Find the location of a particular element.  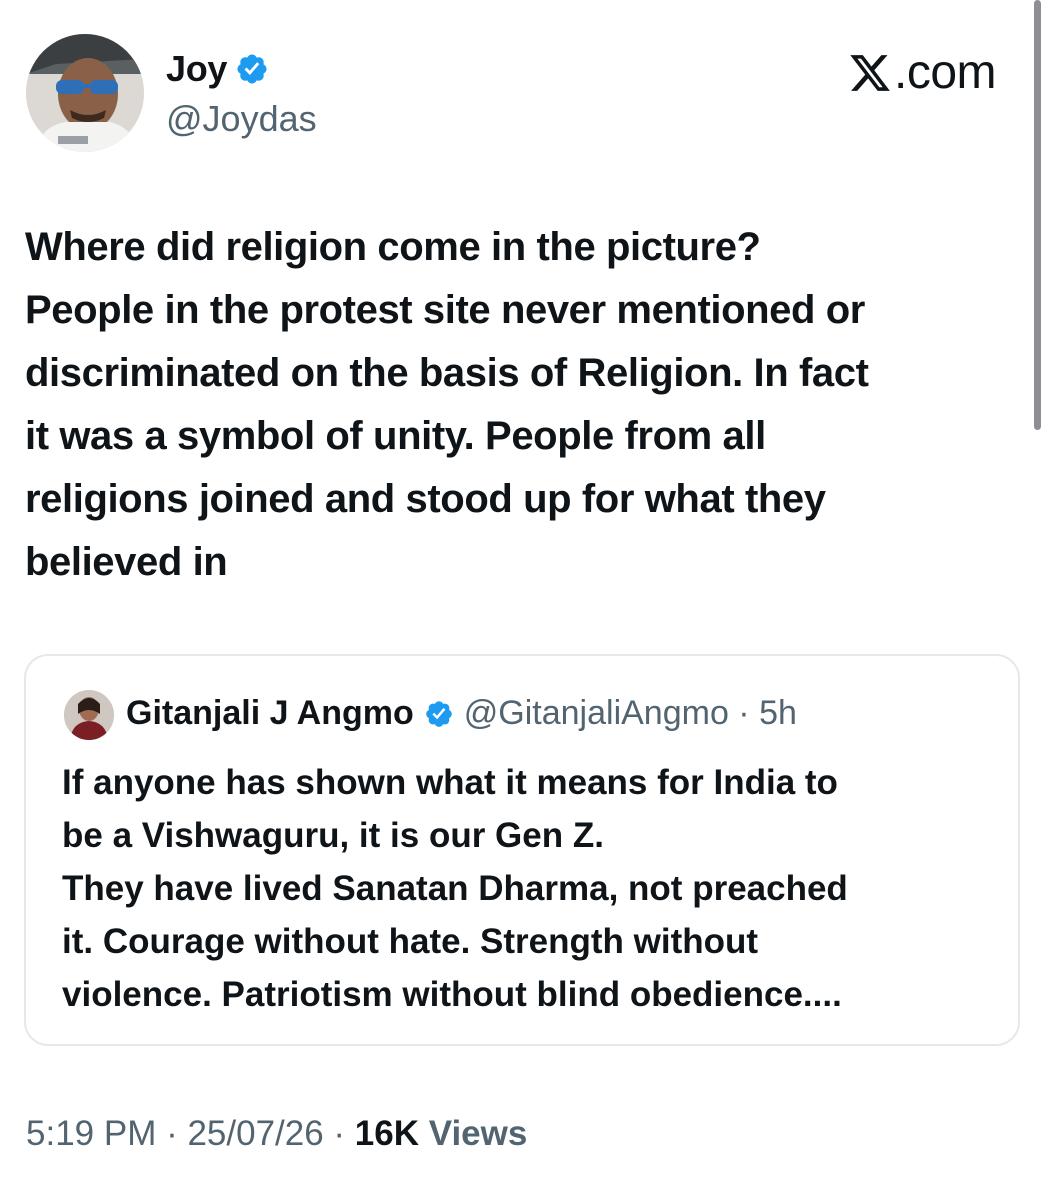

scrollbar is located at coordinates (1037, 215).